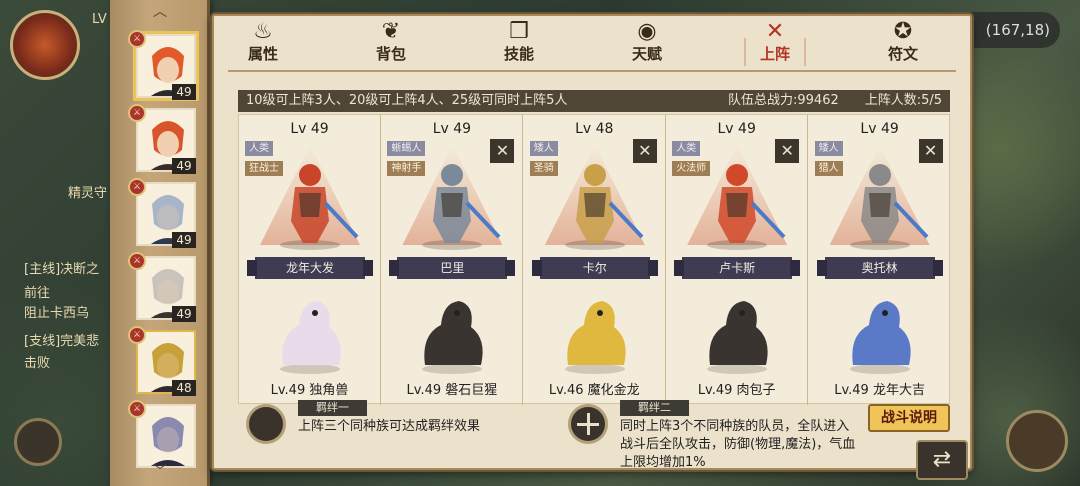  I want to click on hud-right-button, so click(1037, 441).